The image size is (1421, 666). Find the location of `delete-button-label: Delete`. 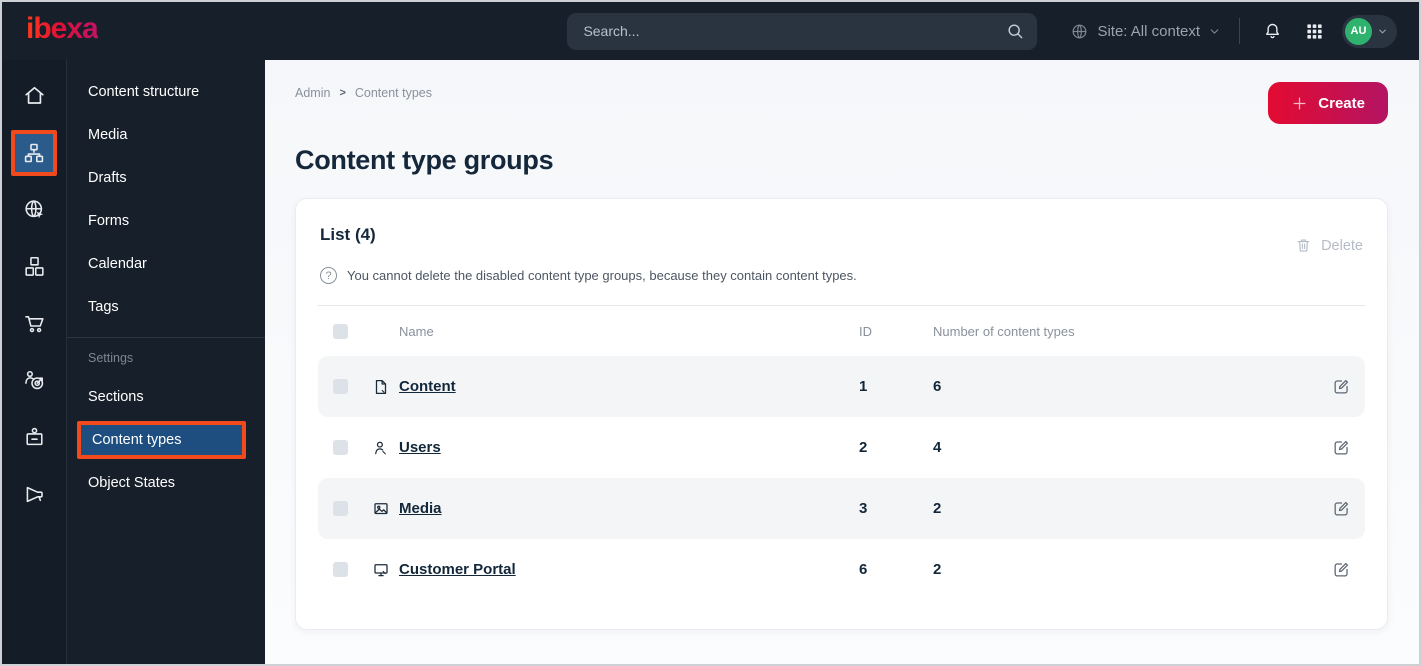

delete-button-label: Delete is located at coordinates (1342, 245).